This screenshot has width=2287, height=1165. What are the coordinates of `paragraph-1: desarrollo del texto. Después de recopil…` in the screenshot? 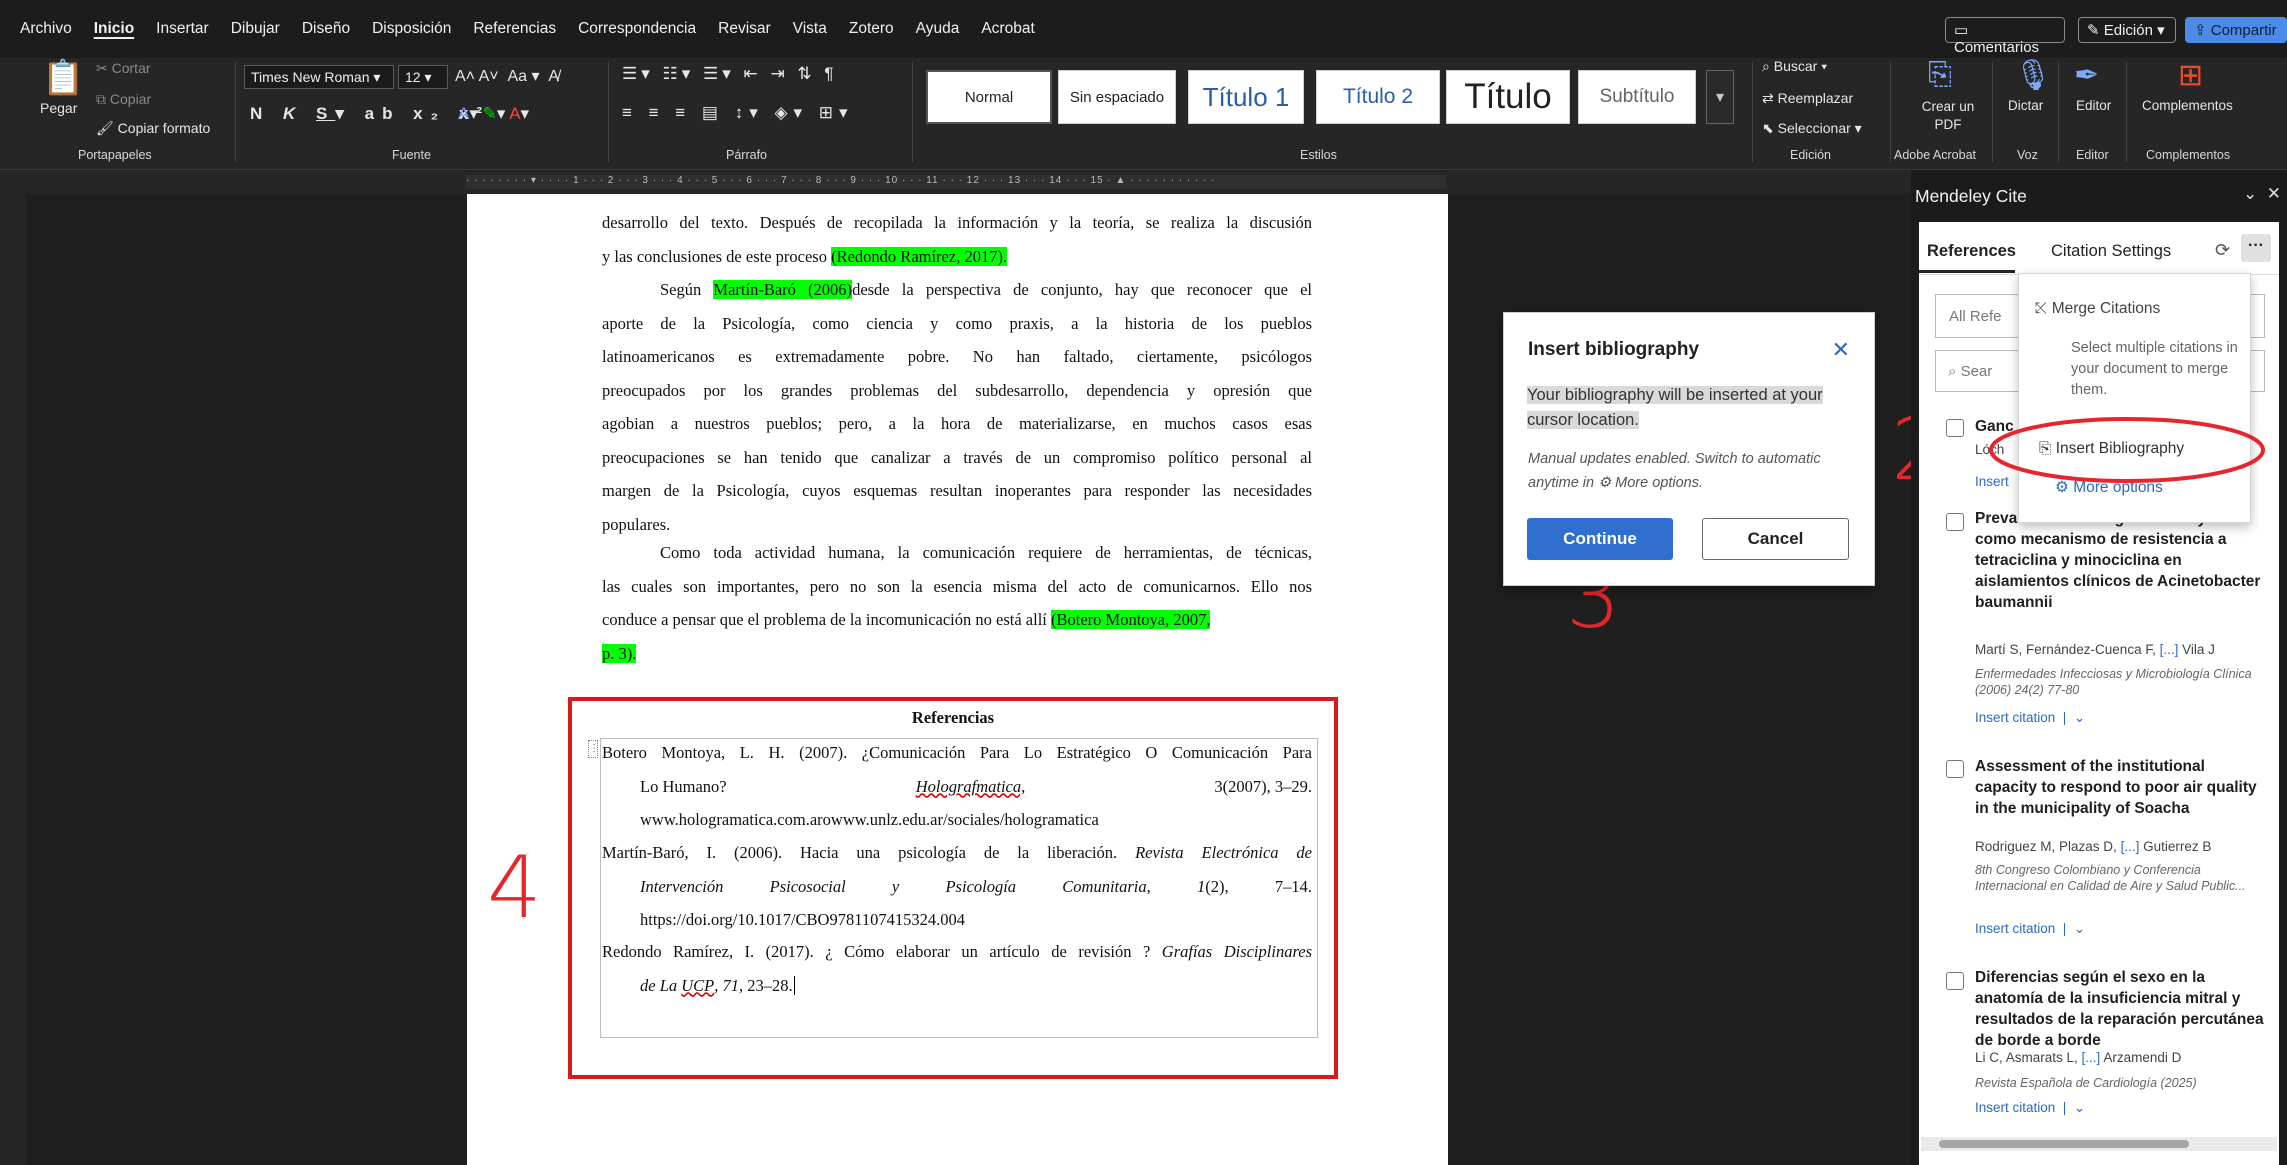 It's located at (957, 239).